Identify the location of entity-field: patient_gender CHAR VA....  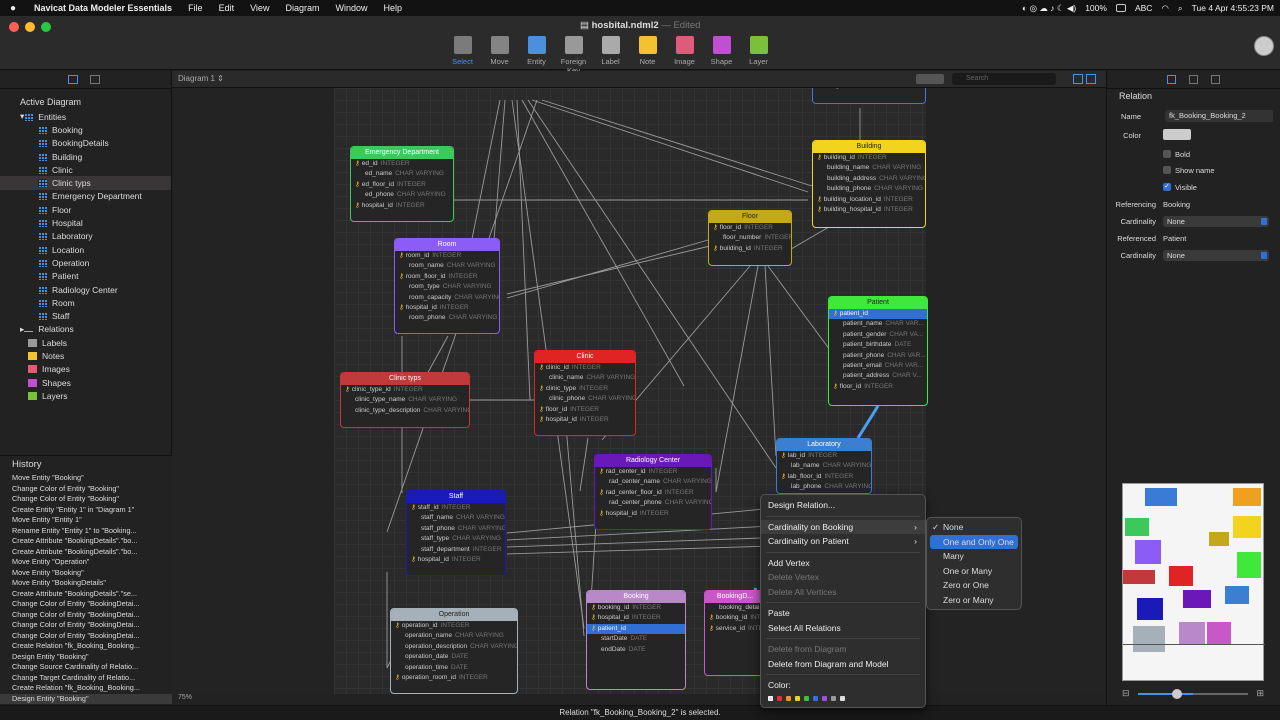
(878, 335).